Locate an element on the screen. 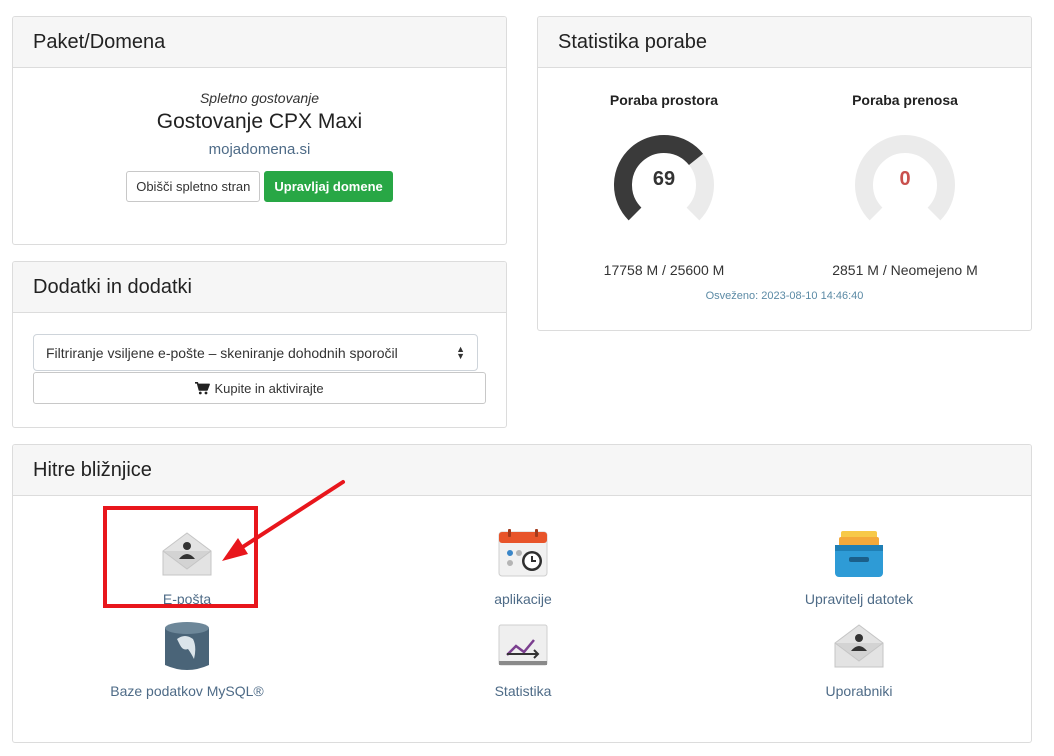 The width and height of the screenshot is (1054, 756). package-panel-header: Paket/Domena is located at coordinates (259, 42).